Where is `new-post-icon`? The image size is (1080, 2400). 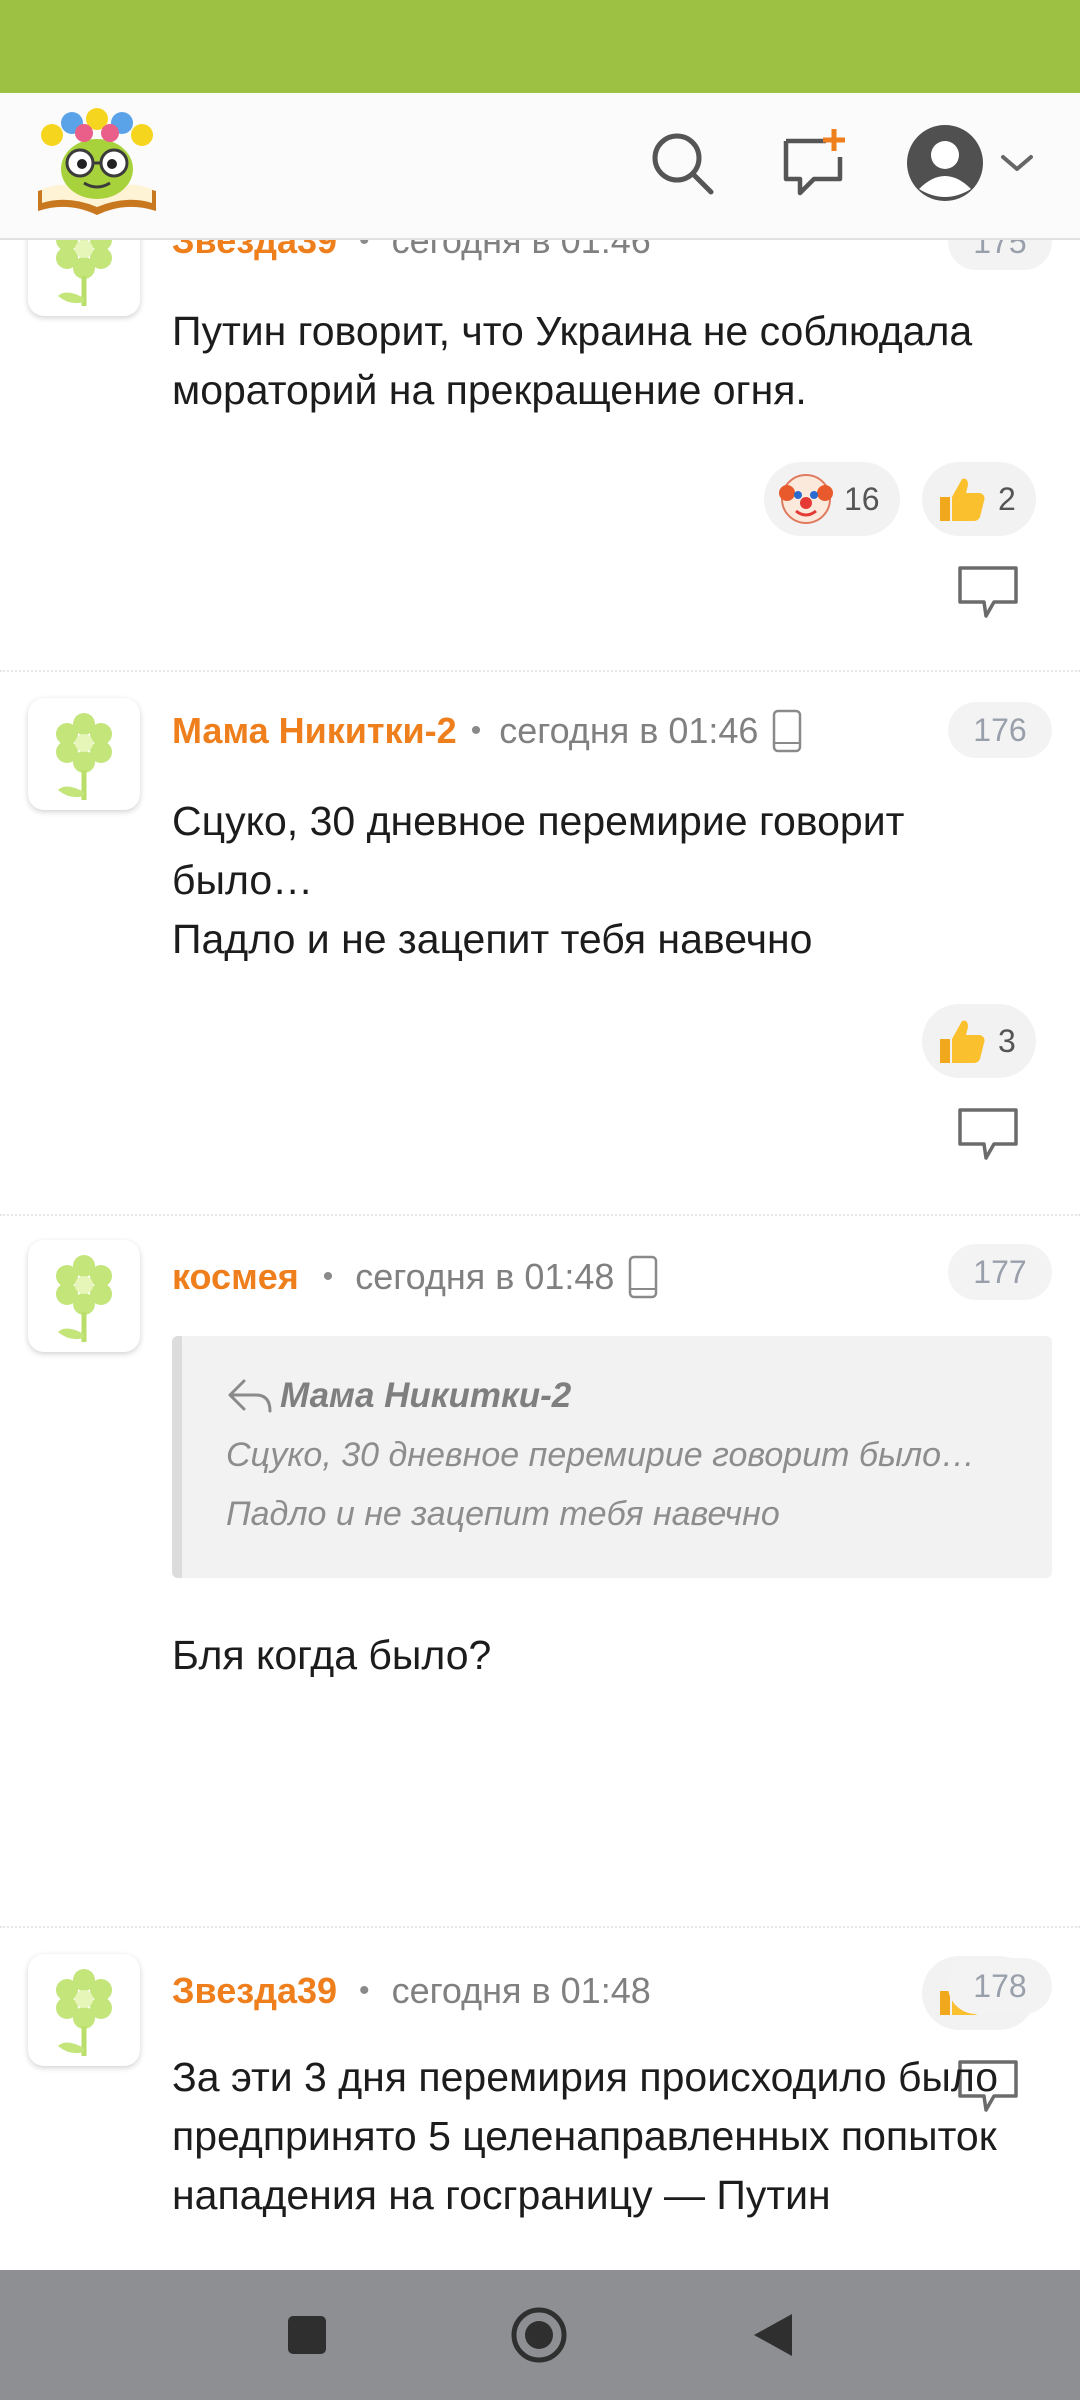
new-post-icon is located at coordinates (814, 162).